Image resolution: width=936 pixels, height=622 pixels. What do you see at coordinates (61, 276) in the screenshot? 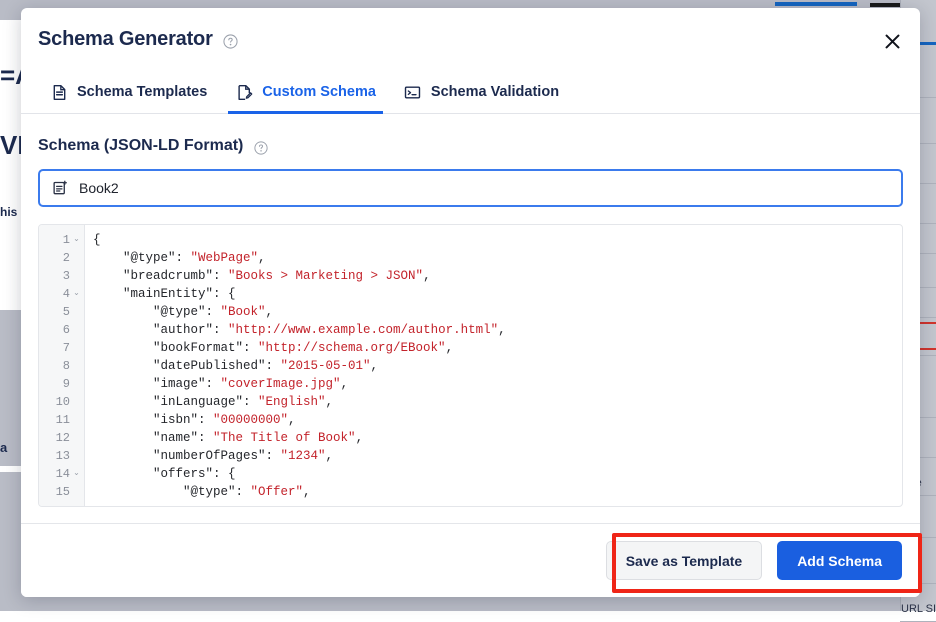
I see `editor-line-number: 3⌄` at bounding box center [61, 276].